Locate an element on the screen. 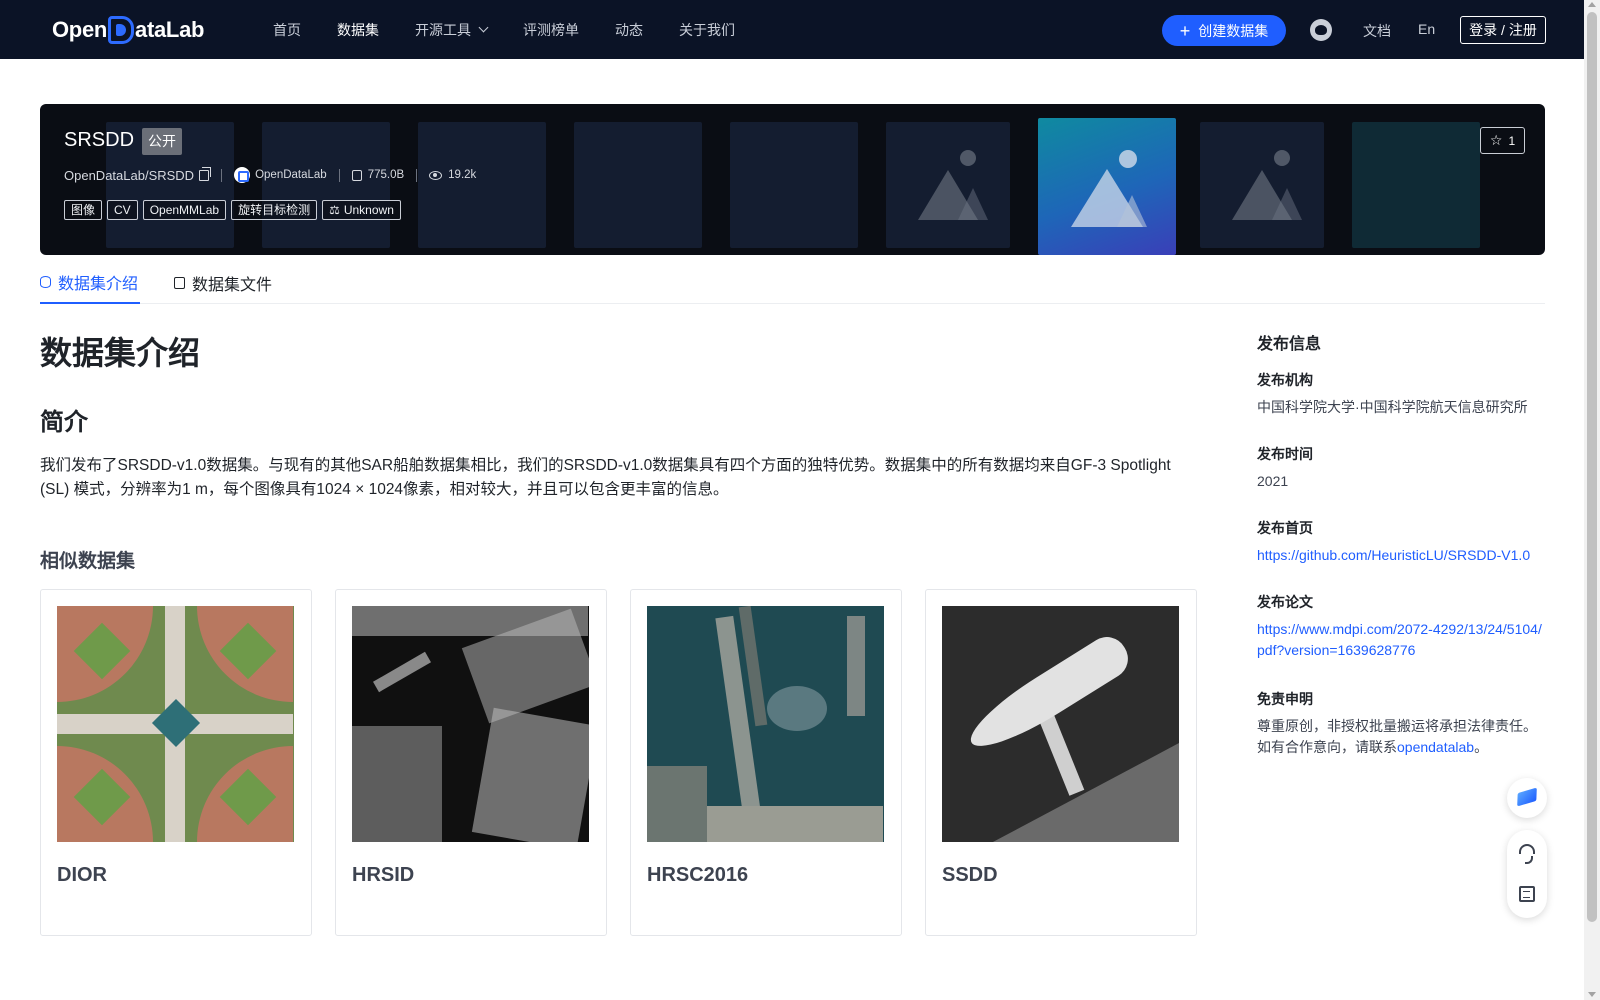 This screenshot has height=1000, width=1600. create-dataset-label: 创建数据集 is located at coordinates (1233, 30).